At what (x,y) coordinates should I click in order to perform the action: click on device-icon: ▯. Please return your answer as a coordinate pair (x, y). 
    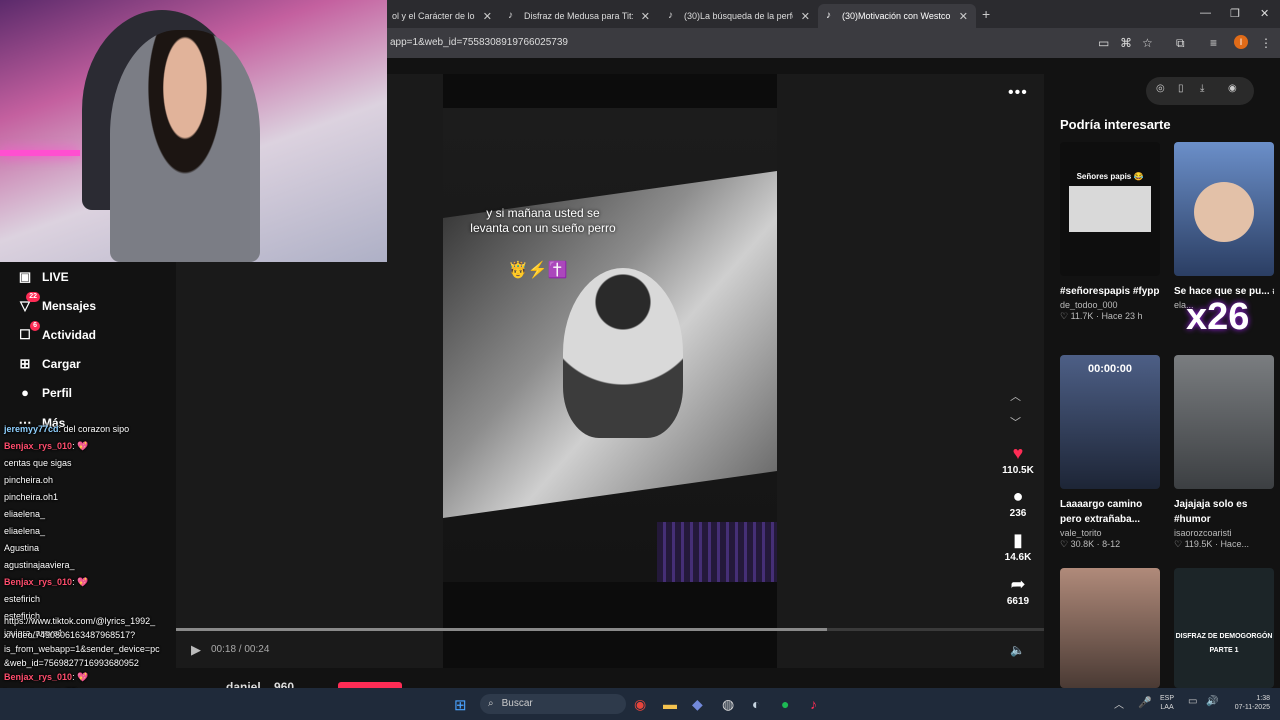
    Looking at the image, I should click on (1181, 88).